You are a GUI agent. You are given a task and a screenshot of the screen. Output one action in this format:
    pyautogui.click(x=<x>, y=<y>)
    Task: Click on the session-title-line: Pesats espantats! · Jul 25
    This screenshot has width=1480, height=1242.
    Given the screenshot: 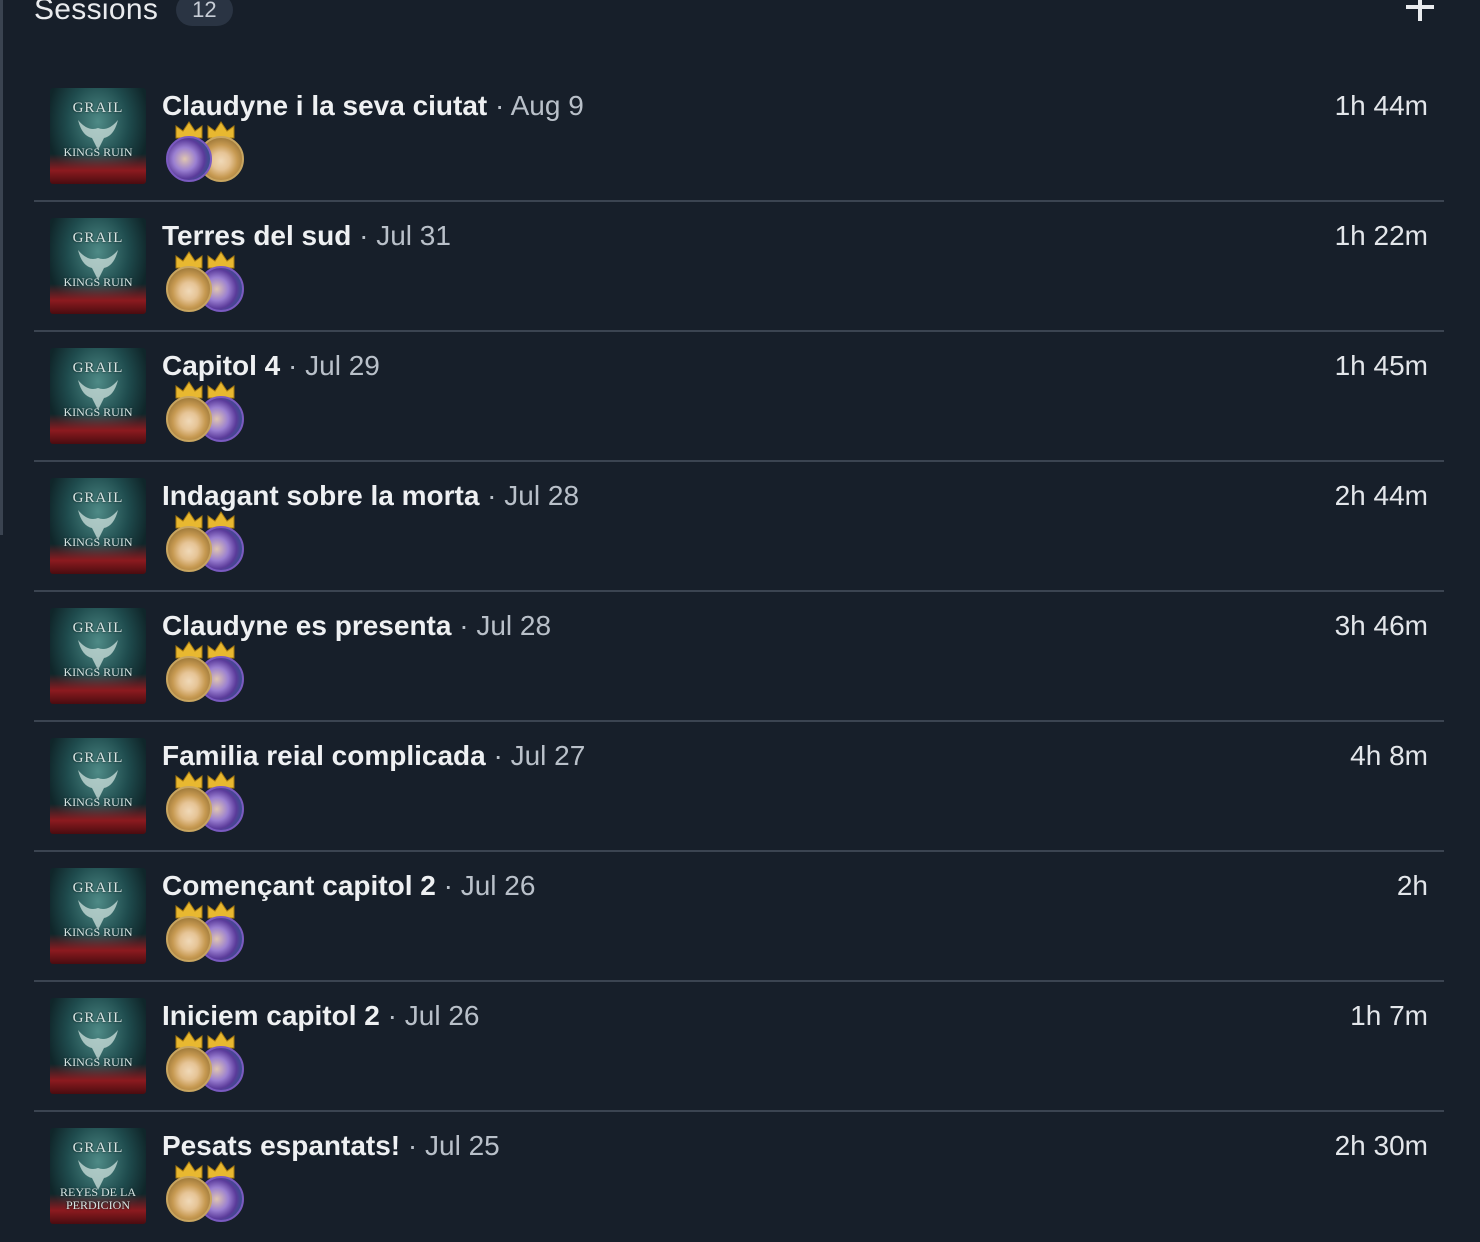 What is the action you would take?
    pyautogui.click(x=331, y=1146)
    